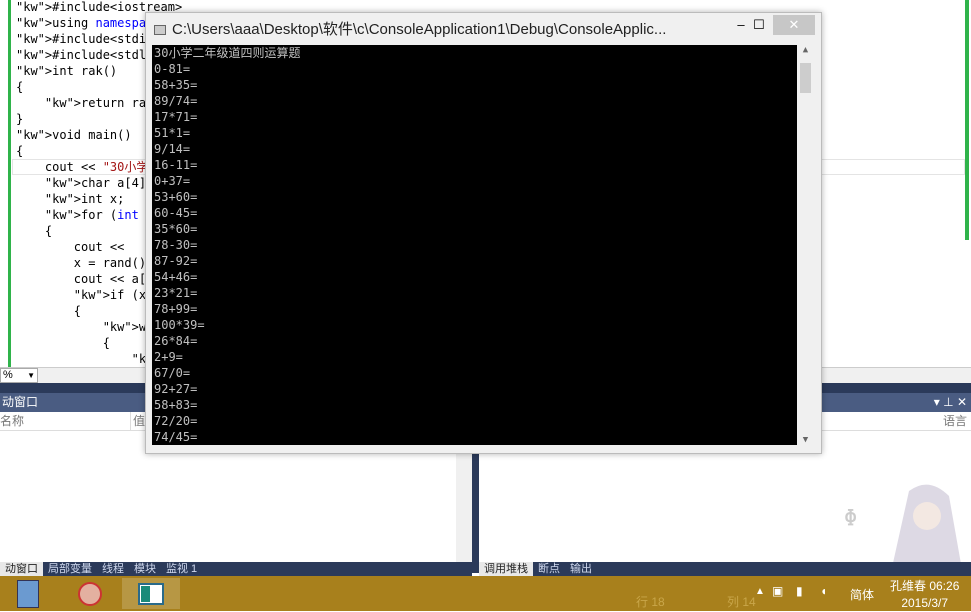 The image size is (971, 612). I want to click on ime-indicator: 简体, so click(862, 594).